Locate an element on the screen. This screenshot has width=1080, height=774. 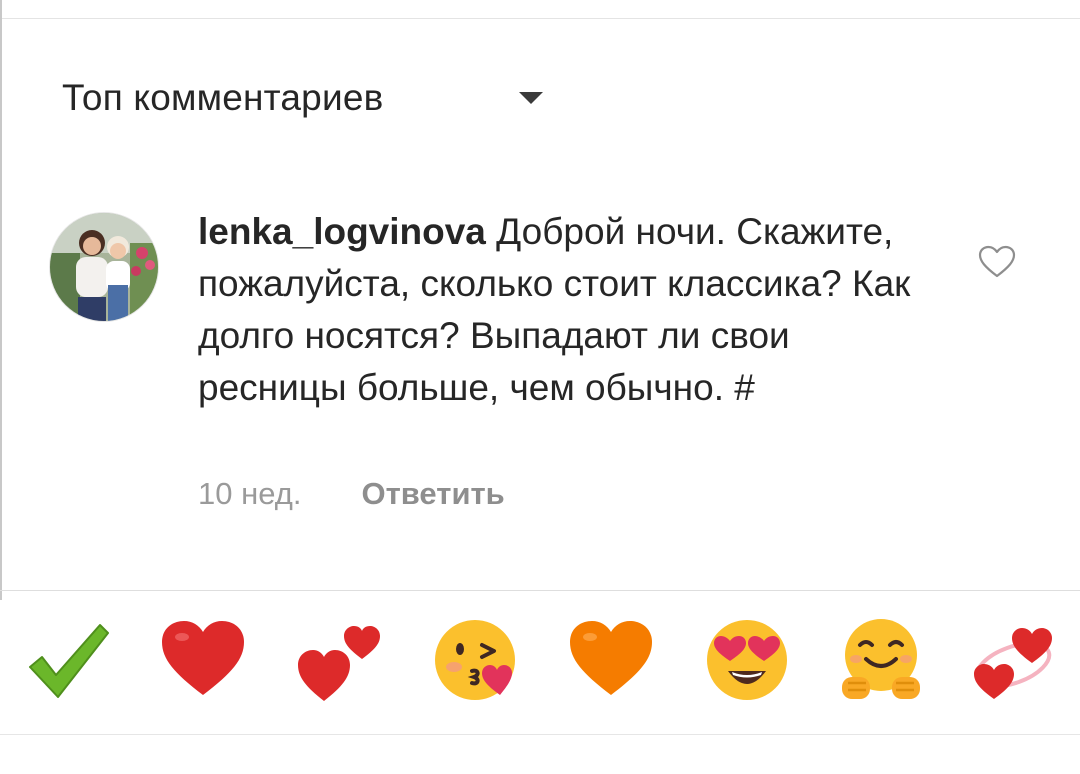
revolving-hearts-icon is located at coordinates (1013, 660).